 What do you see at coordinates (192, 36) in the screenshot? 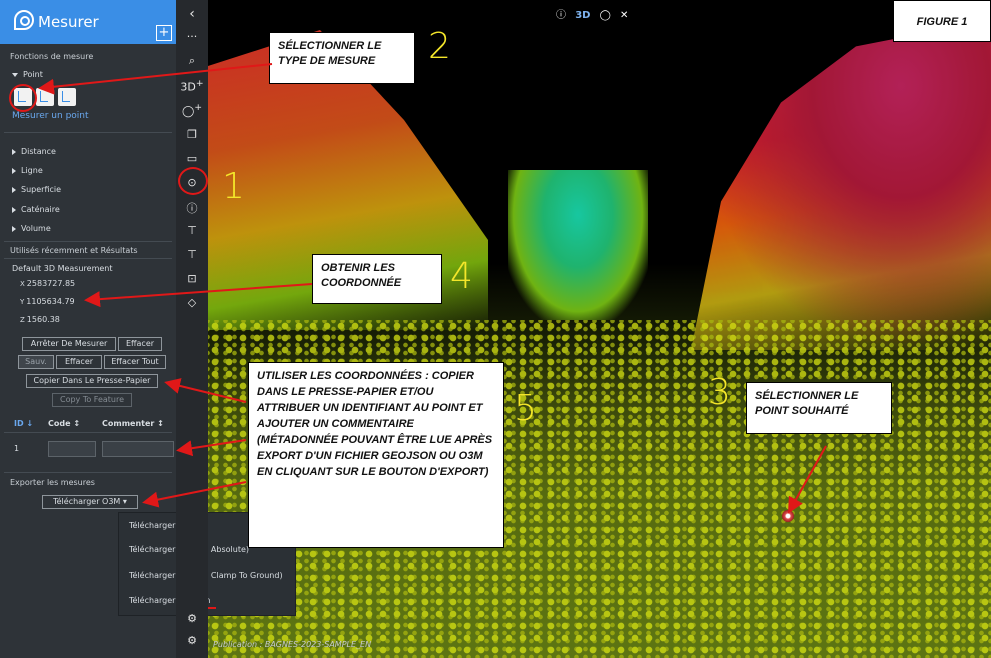
I see `more-icon: ···` at bounding box center [192, 36].